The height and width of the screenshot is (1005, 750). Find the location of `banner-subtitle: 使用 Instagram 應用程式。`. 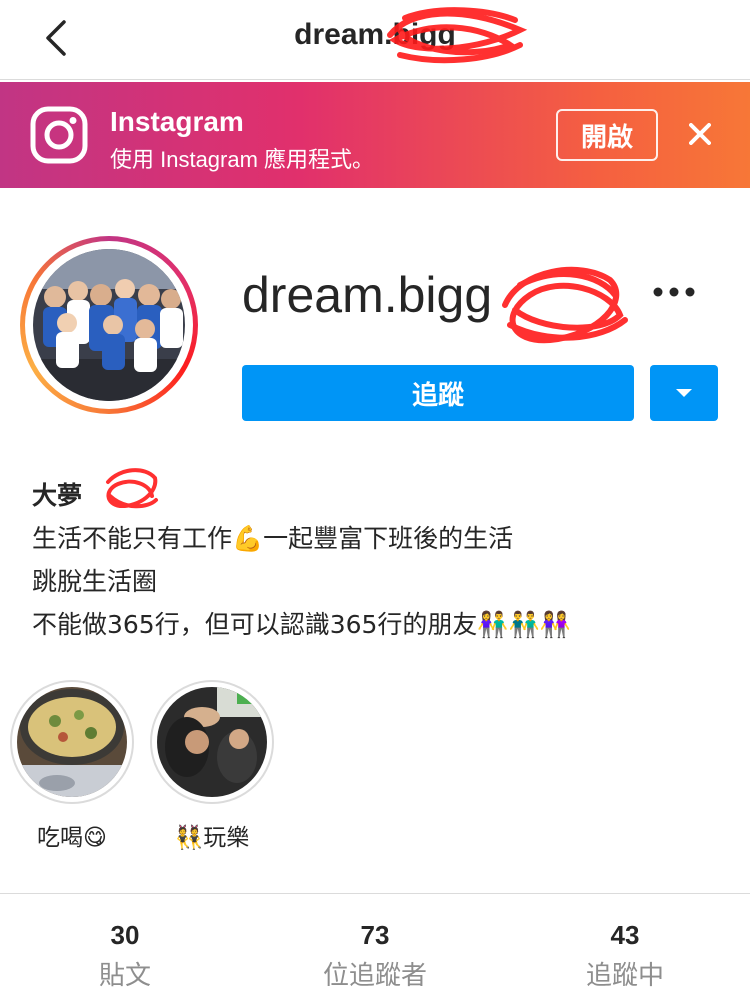

banner-subtitle: 使用 Instagram 應用程式。 is located at coordinates (242, 159).